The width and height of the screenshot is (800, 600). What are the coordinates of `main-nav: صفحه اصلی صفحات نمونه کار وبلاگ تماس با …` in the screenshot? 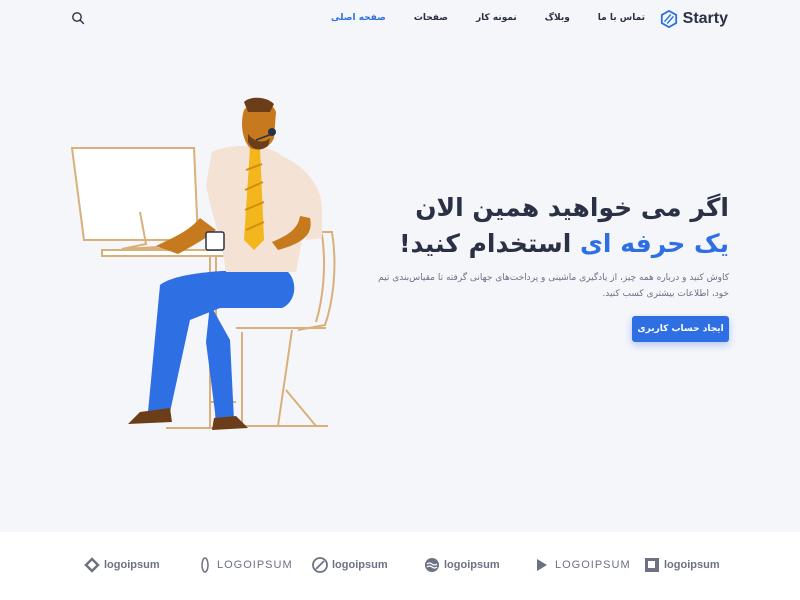 It's located at (488, 18).